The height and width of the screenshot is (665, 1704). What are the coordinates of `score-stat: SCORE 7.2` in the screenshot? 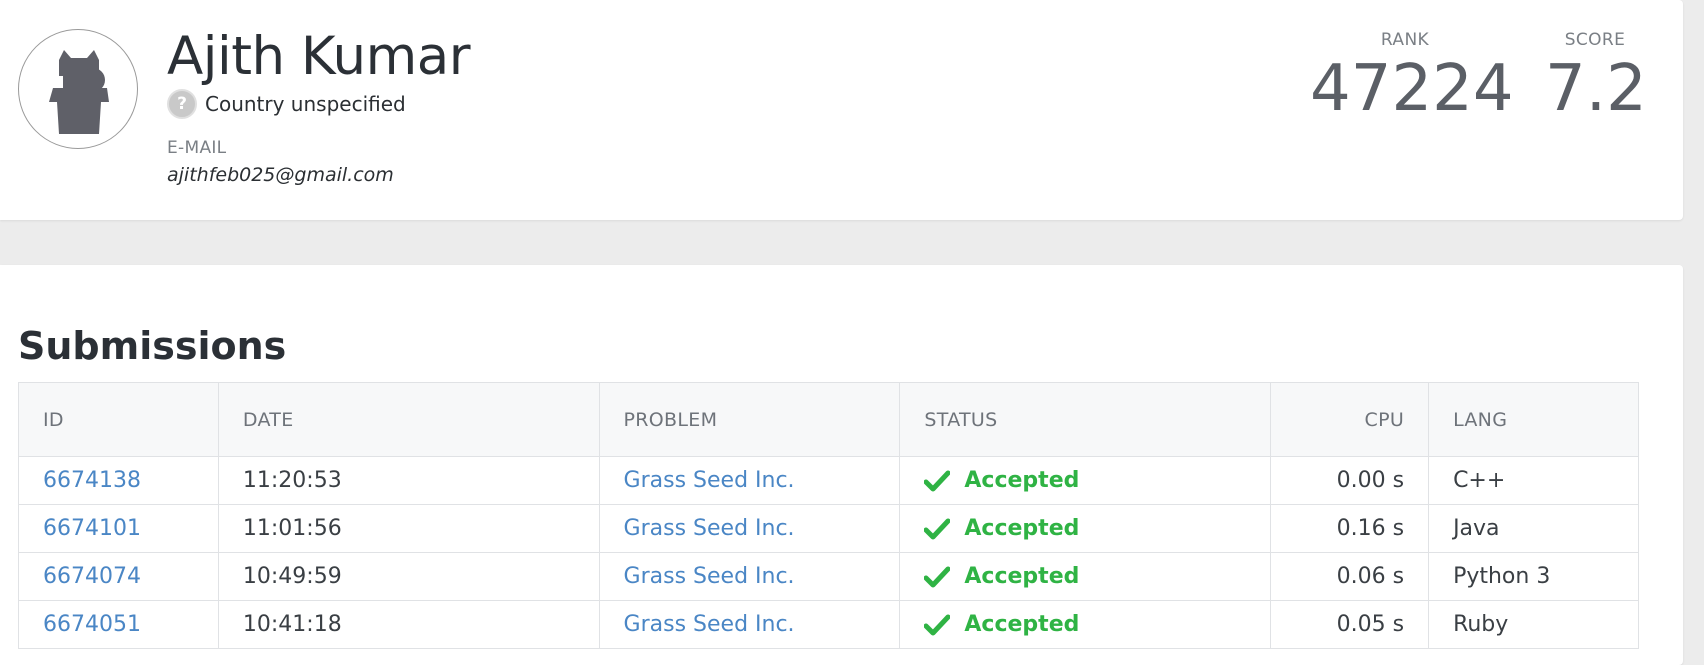 It's located at (1596, 78).